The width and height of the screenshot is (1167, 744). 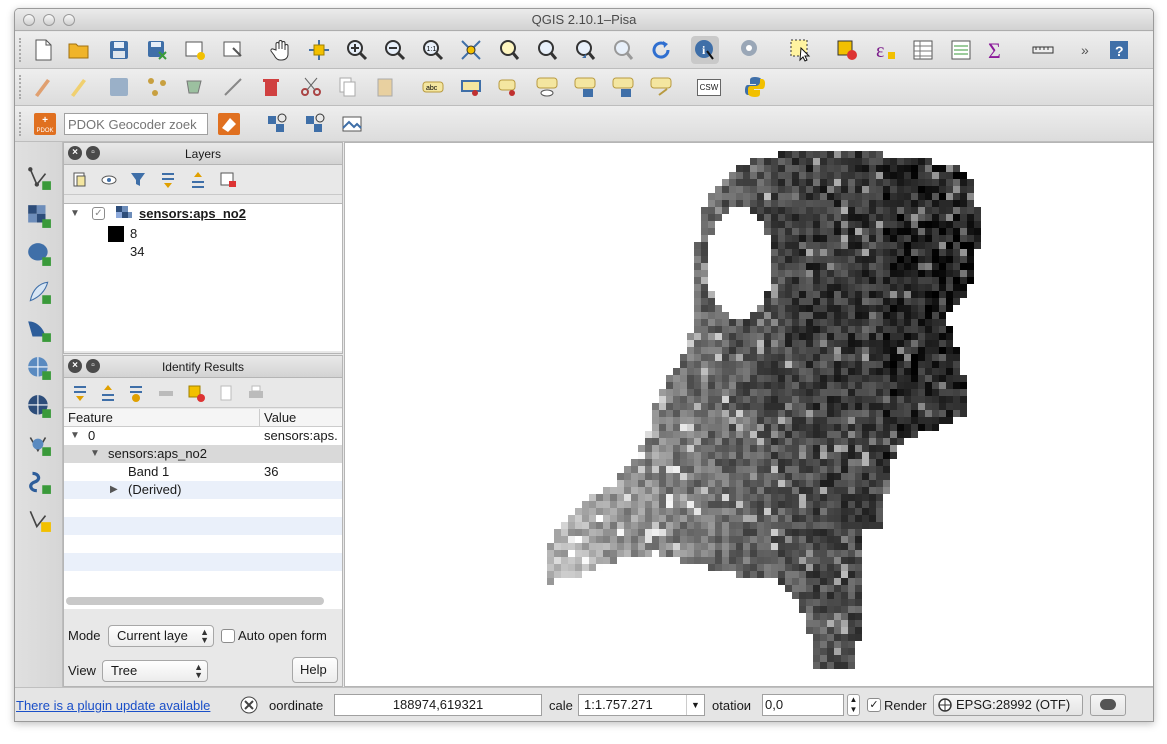 I want to click on composer-manager-icon, so click(x=233, y=50).